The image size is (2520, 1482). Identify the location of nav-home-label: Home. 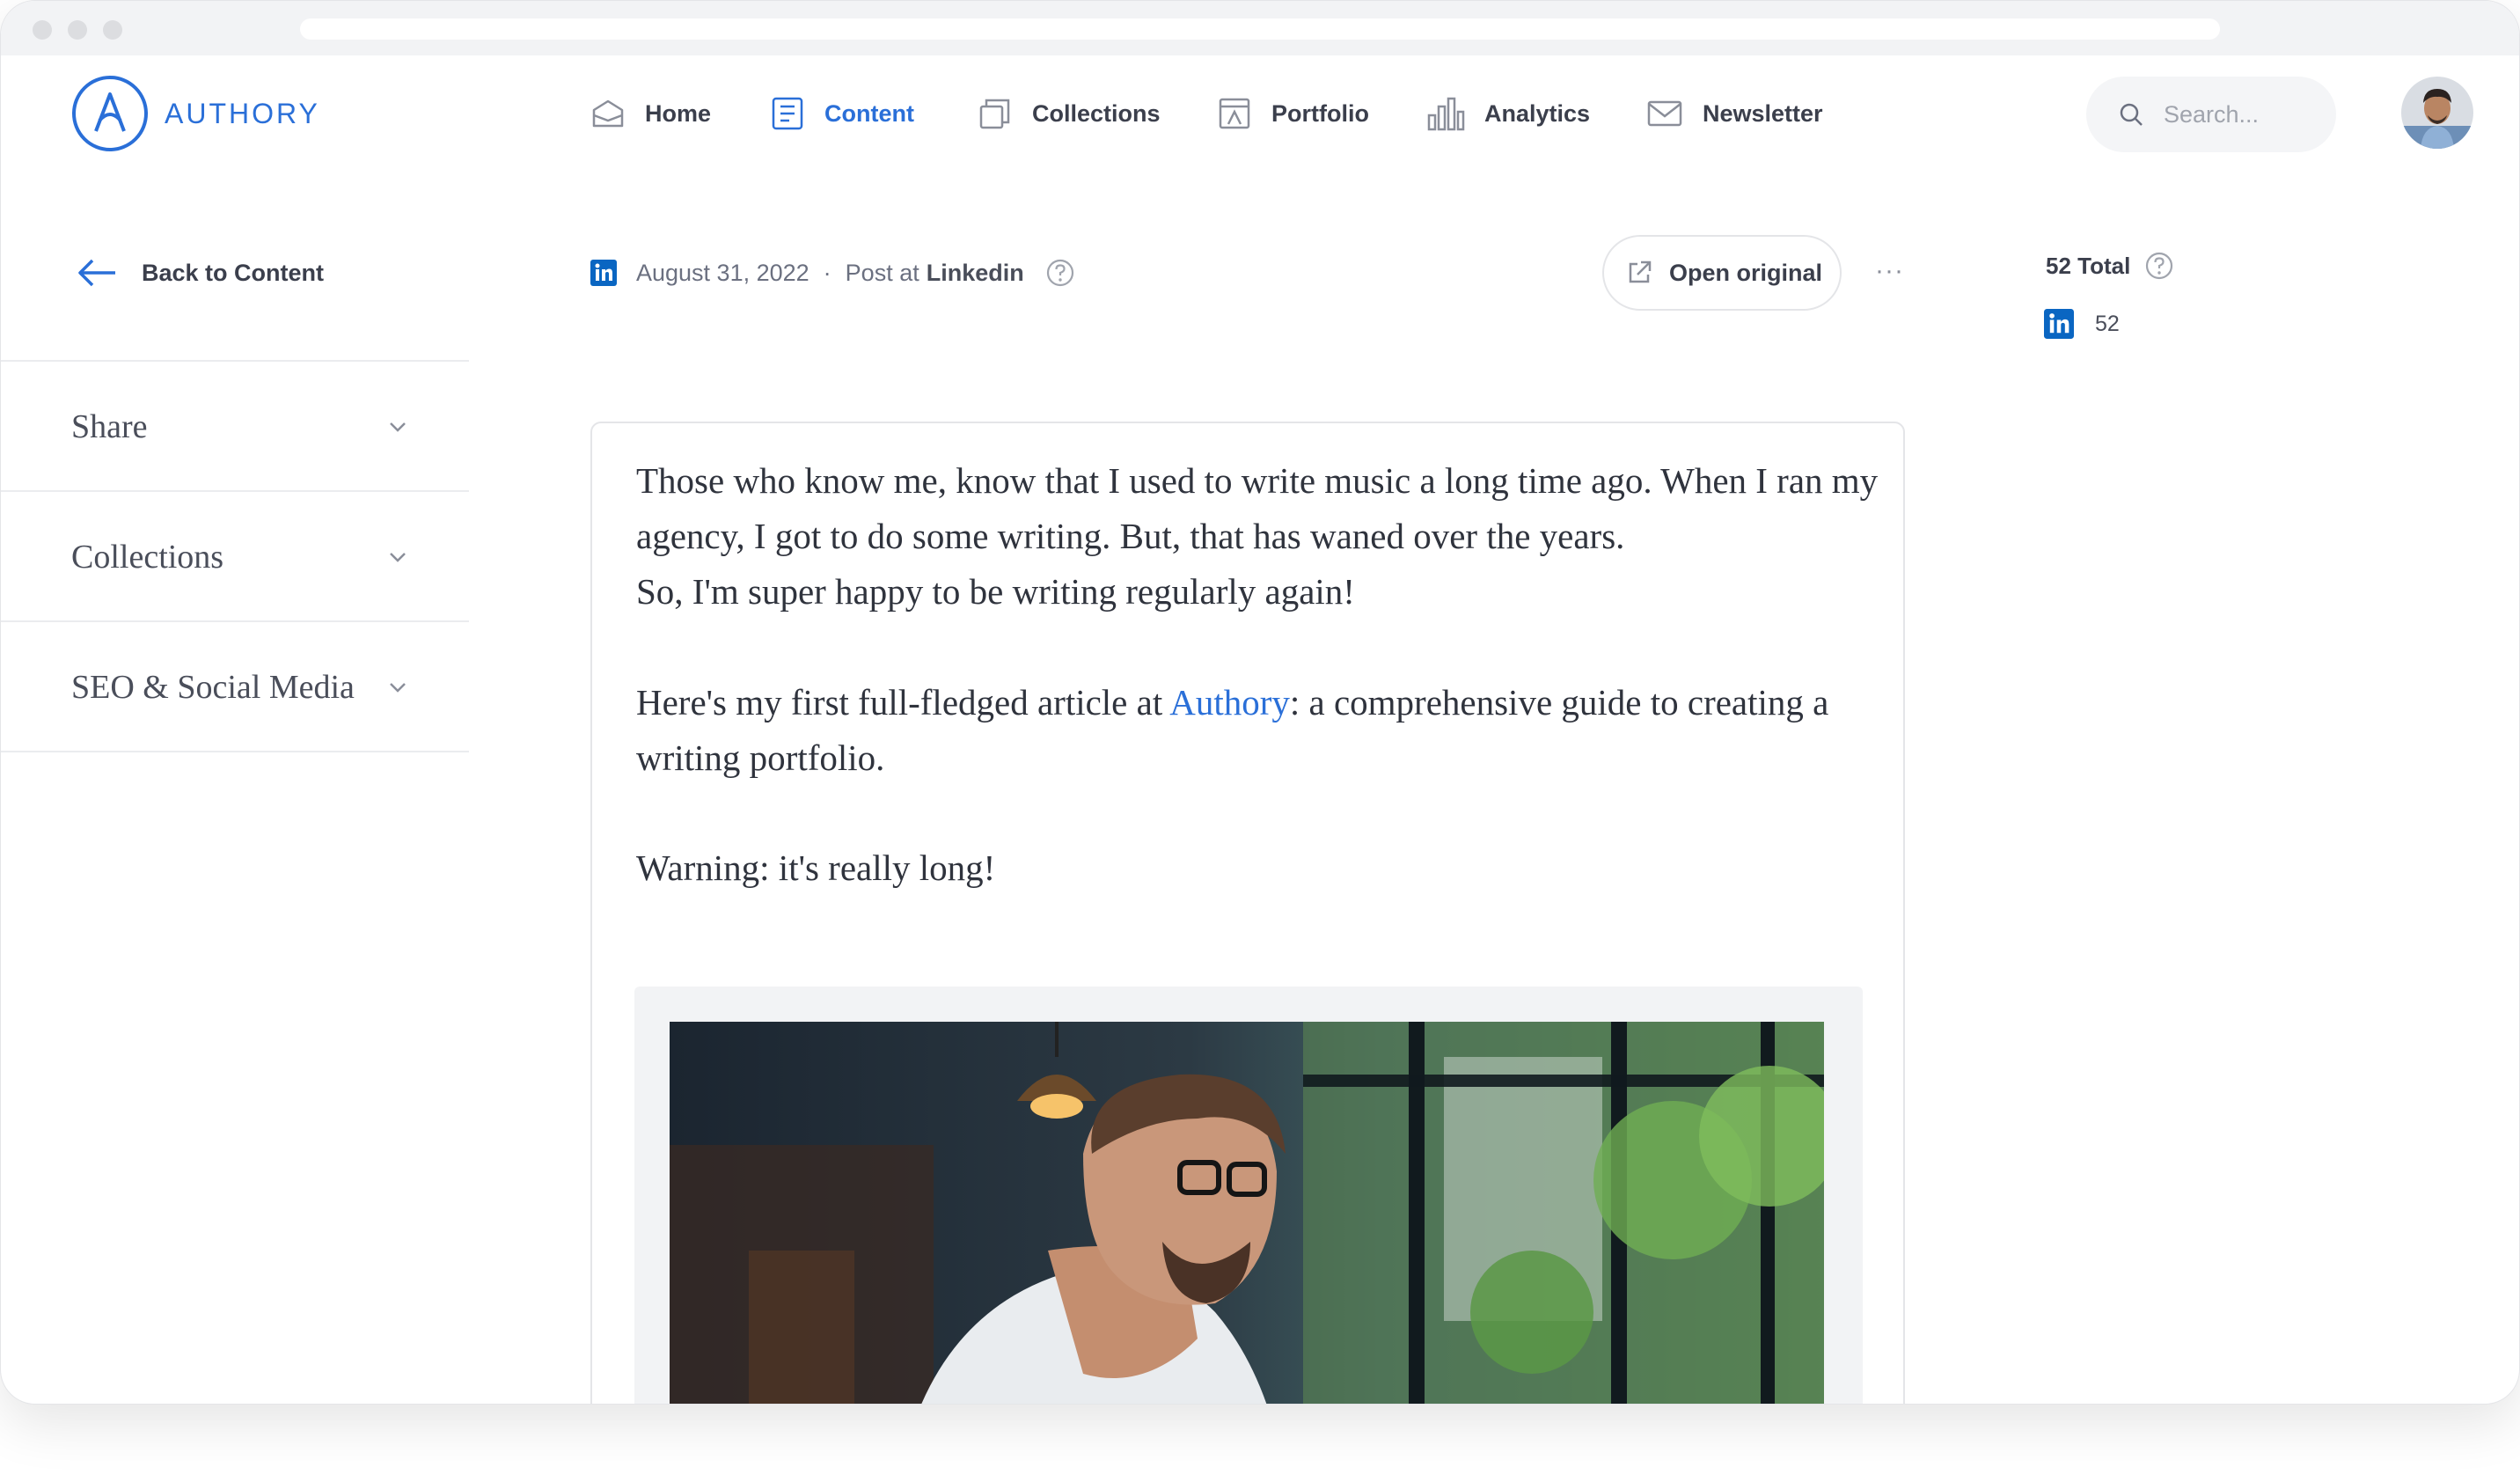
(678, 113).